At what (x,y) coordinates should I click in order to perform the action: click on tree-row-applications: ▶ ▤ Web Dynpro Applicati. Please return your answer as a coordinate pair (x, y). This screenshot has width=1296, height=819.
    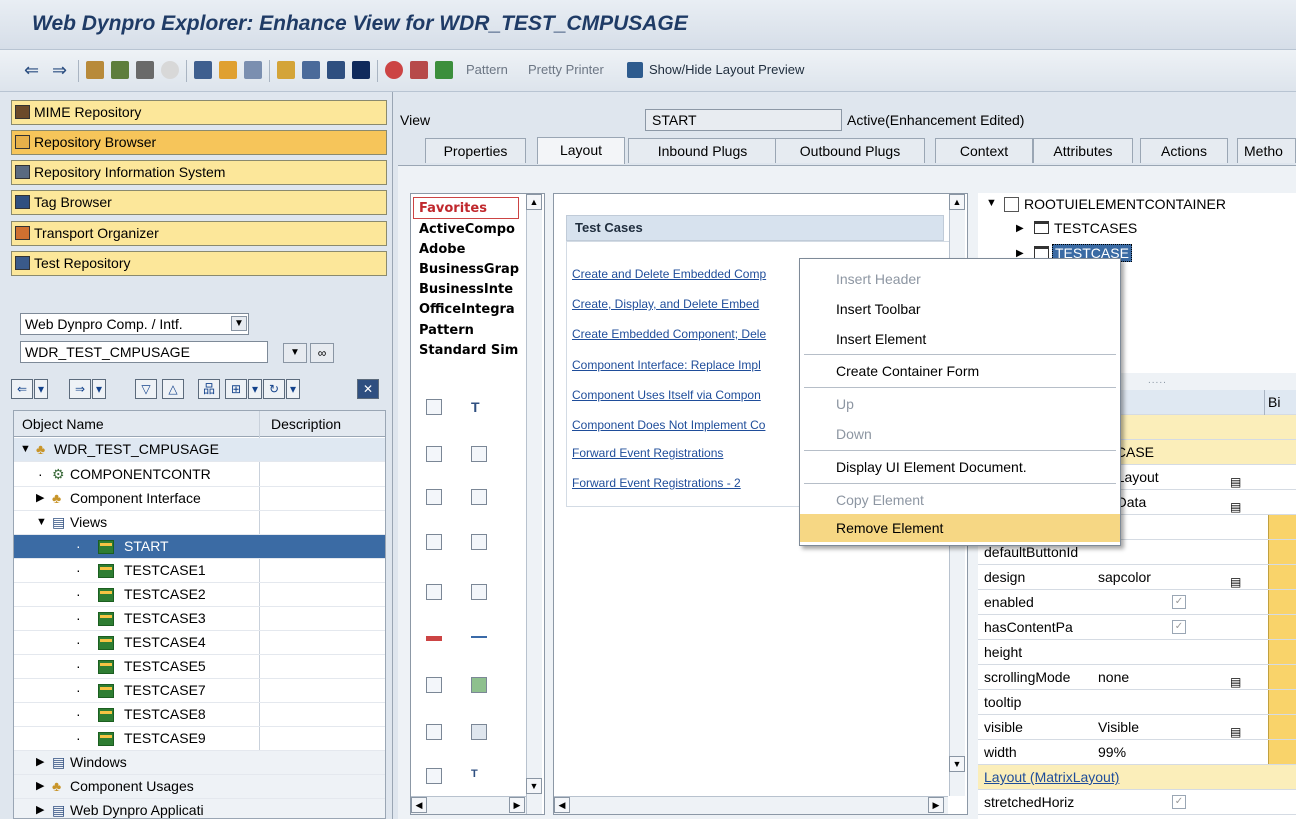
    Looking at the image, I should click on (199, 808).